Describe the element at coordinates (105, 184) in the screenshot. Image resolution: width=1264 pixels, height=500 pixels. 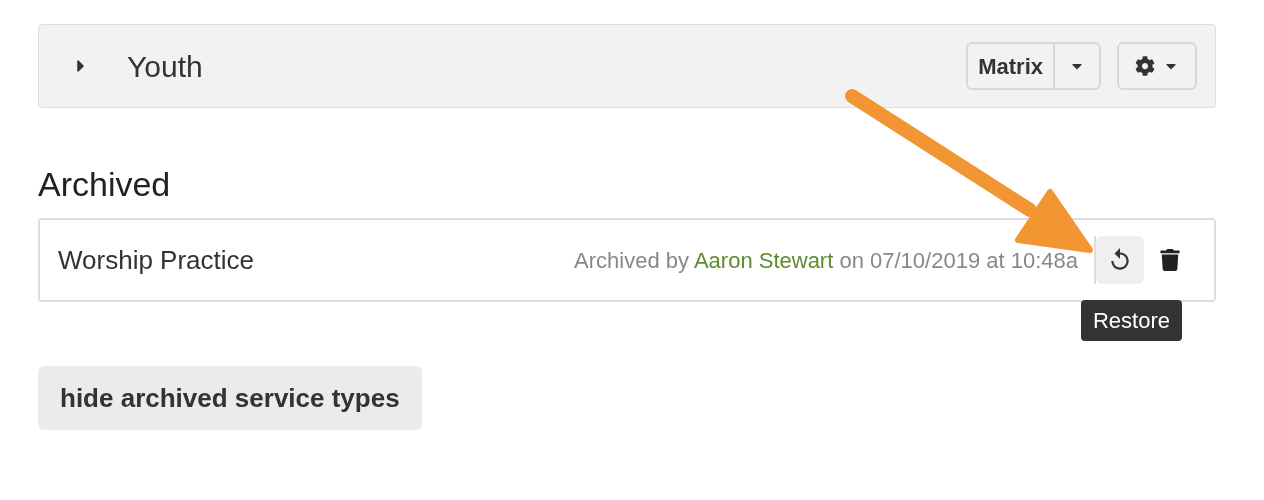
I see `section-heading: Archived` at that location.